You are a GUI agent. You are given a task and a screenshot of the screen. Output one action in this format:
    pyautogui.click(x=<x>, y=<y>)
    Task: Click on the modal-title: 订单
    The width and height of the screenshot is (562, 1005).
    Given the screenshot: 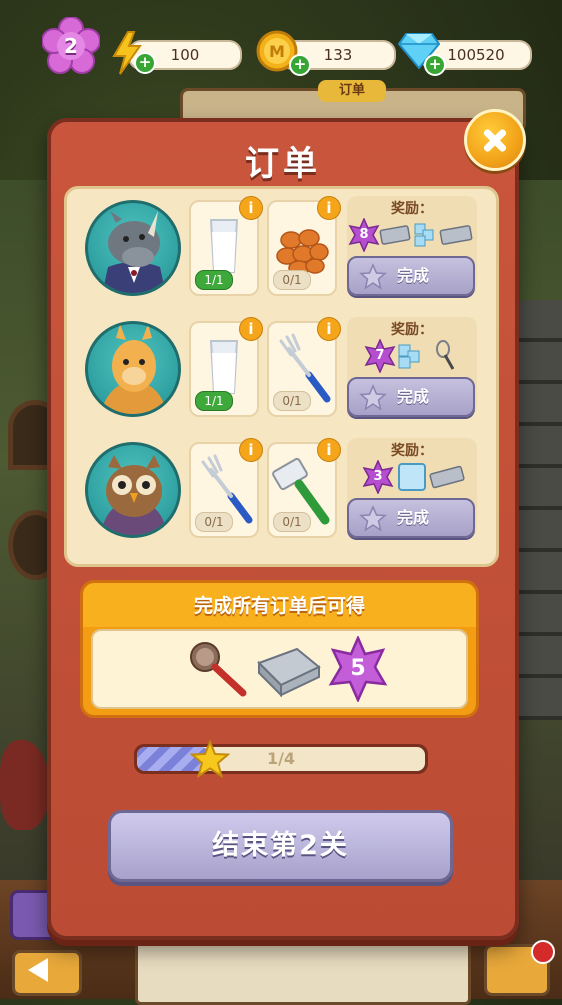 What is the action you would take?
    pyautogui.click(x=283, y=164)
    